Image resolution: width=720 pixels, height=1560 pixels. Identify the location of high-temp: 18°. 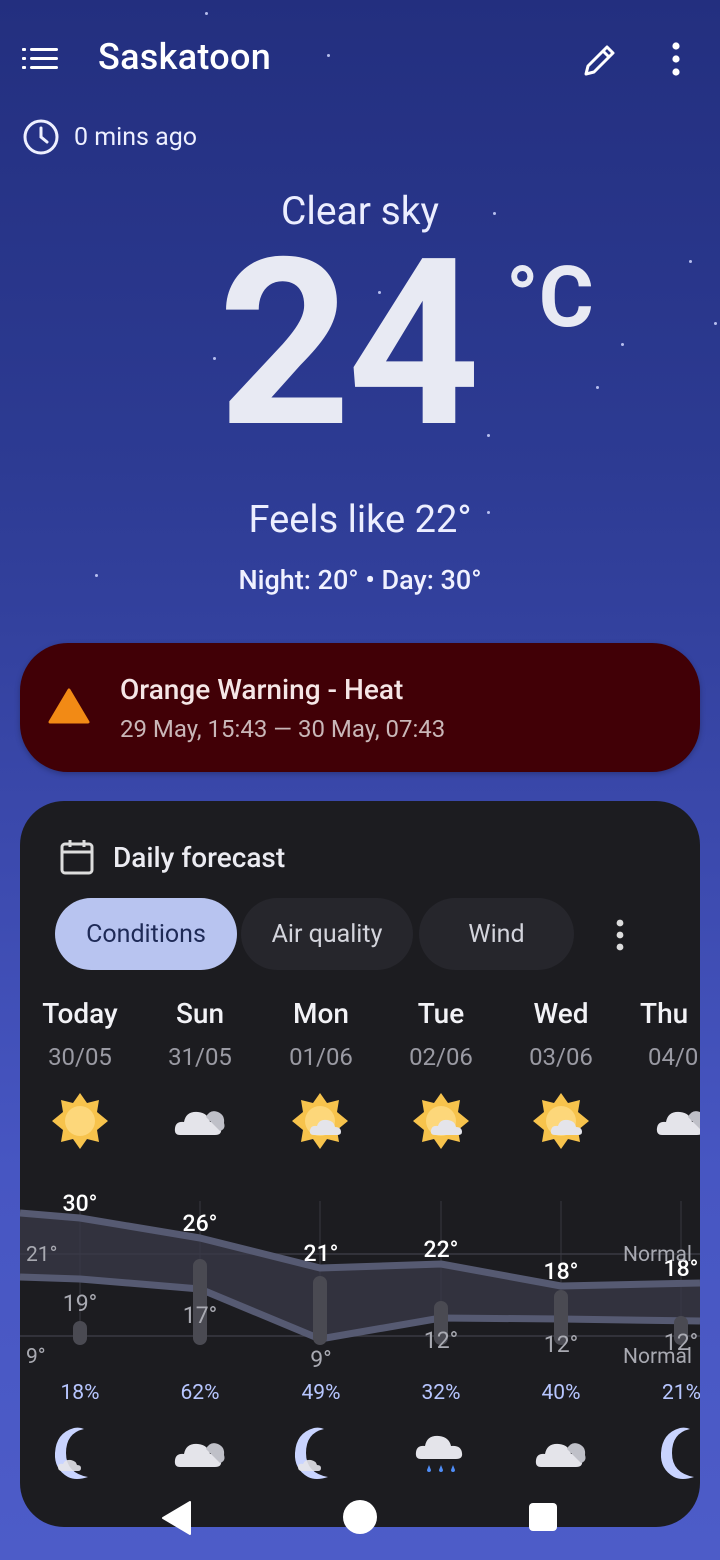
(561, 1271).